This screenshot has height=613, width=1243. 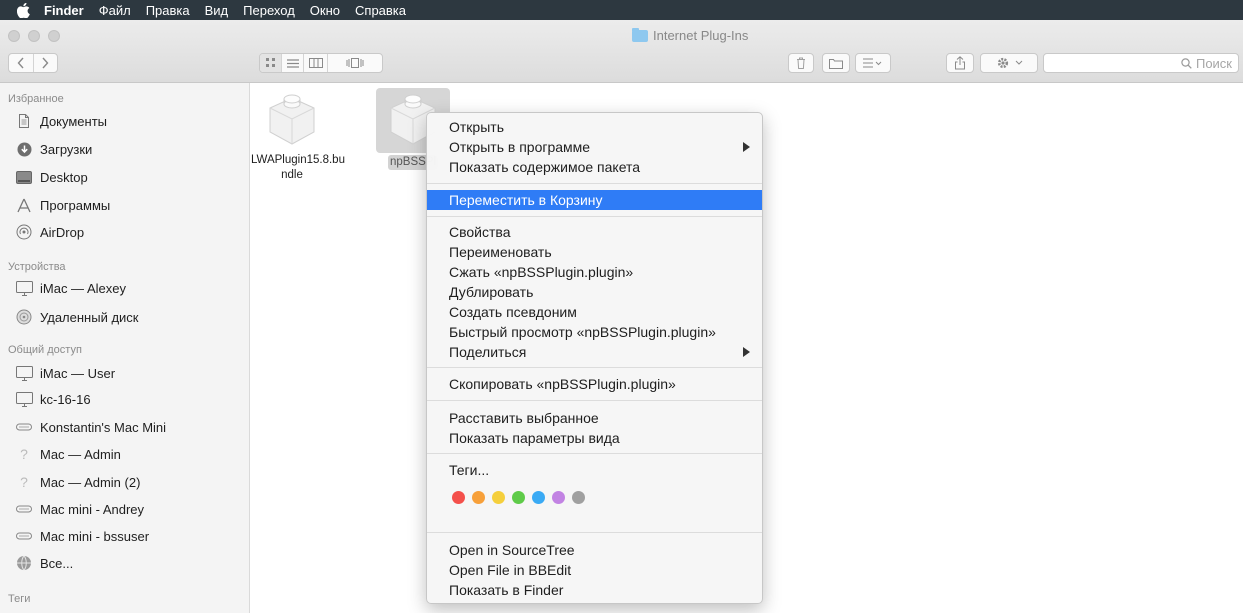 I want to click on menu-item-show-view-options: Показать параметры вида, so click(x=594, y=438).